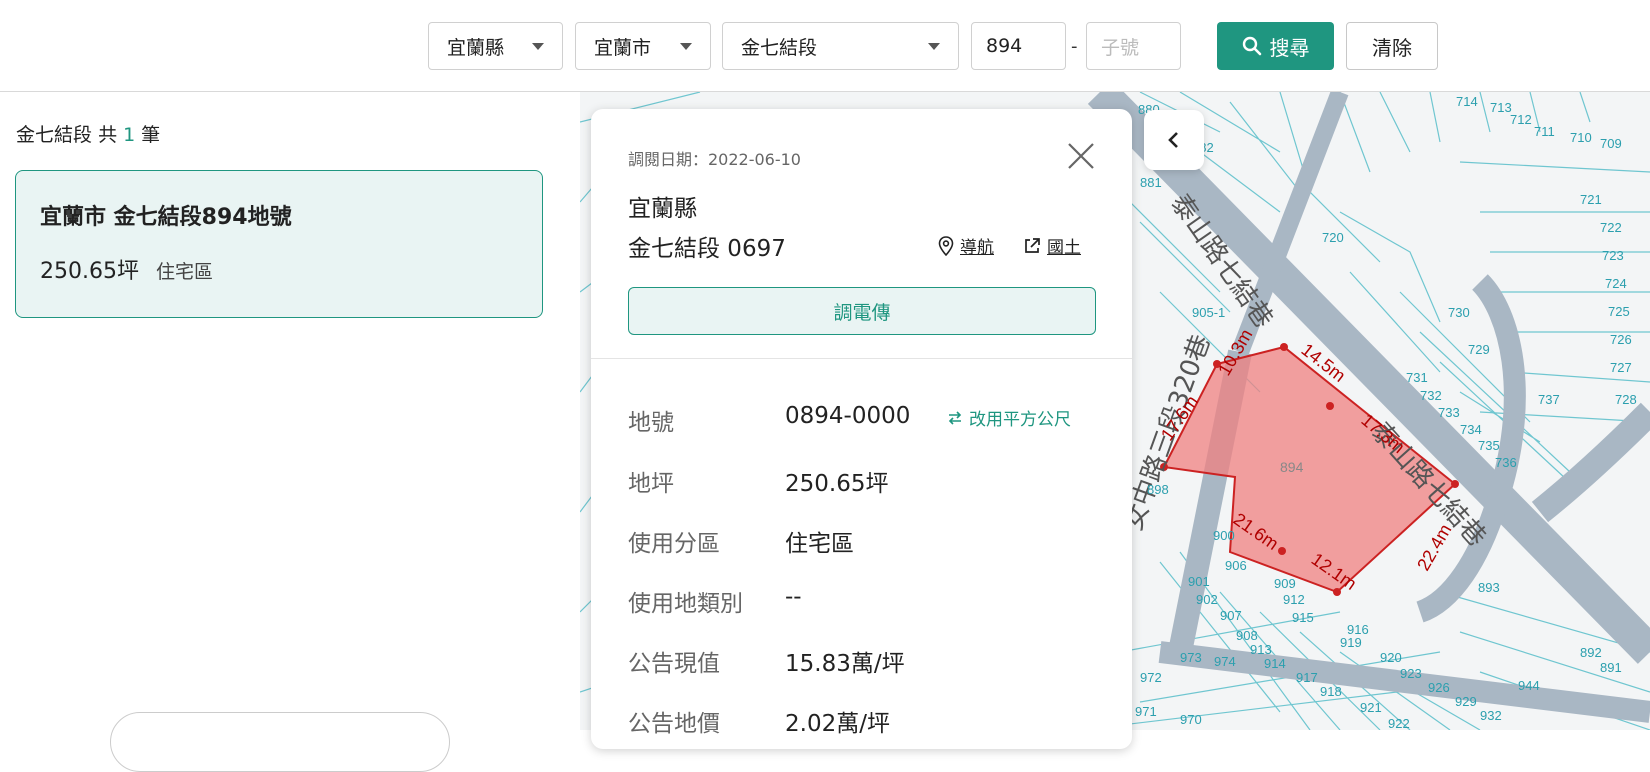 The width and height of the screenshot is (1650, 772). What do you see at coordinates (1208, 312) in the screenshot?
I see `lot-905-1: 905-1` at bounding box center [1208, 312].